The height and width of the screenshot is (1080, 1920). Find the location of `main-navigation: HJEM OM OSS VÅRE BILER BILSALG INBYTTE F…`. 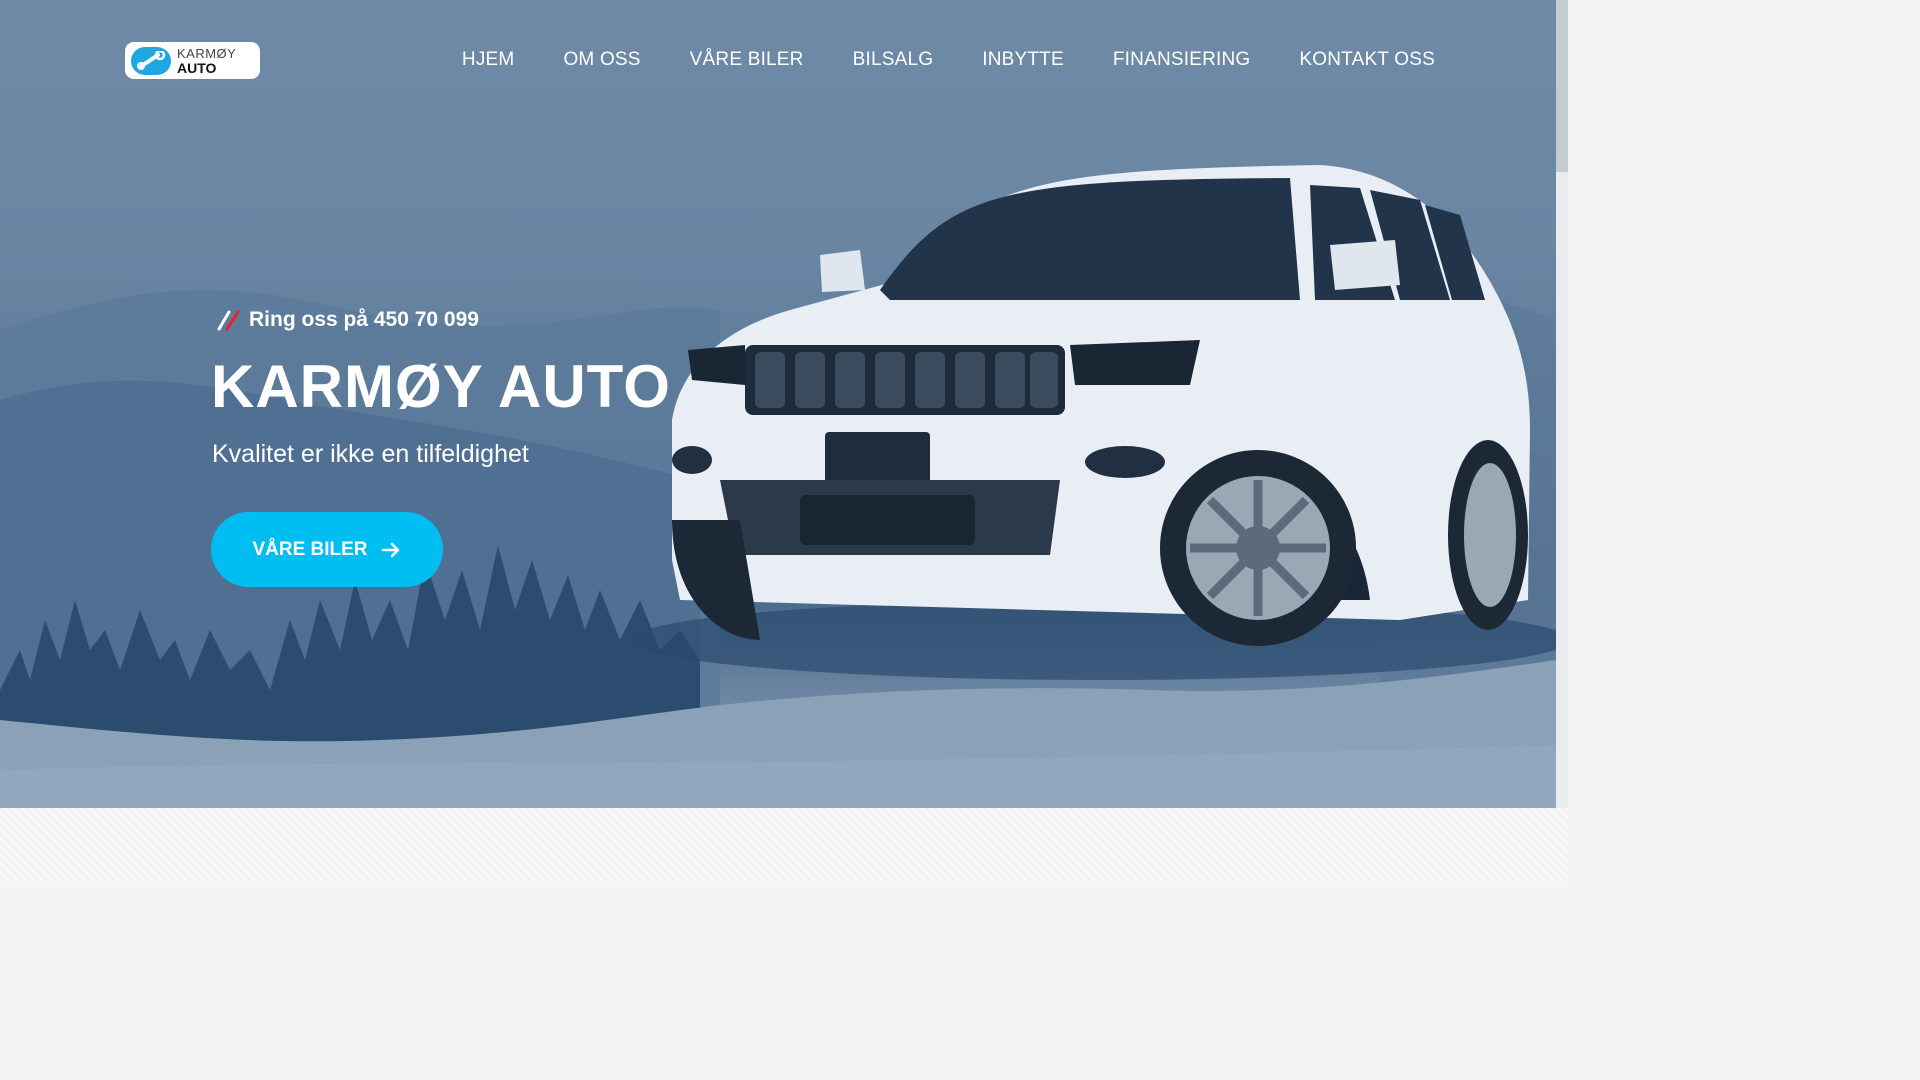

main-navigation: HJEM OM OSS VÅRE BILER BILSALG INBYTTE F… is located at coordinates (948, 60).